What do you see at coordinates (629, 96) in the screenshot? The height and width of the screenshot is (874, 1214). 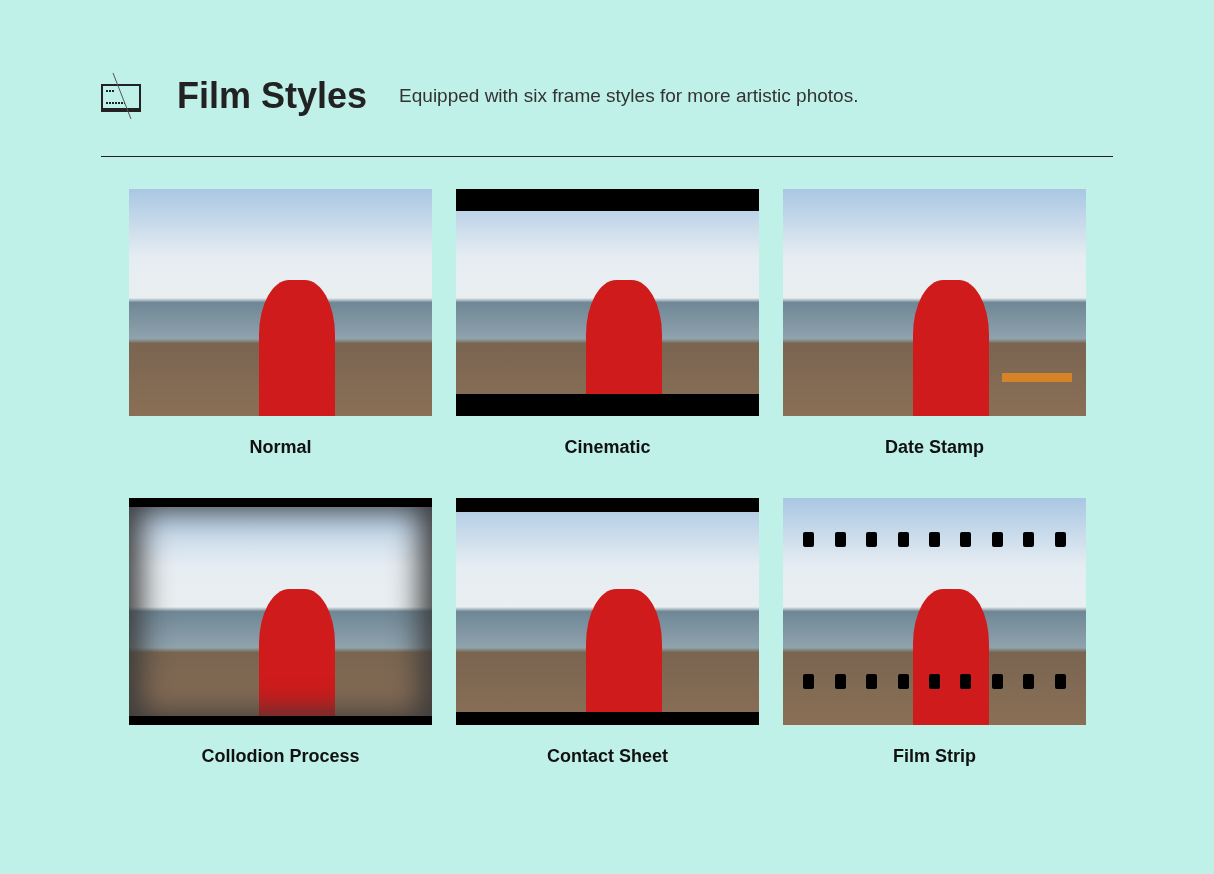 I see `section-subtitle: Equipped with six frame styles for more artistic photos.` at bounding box center [629, 96].